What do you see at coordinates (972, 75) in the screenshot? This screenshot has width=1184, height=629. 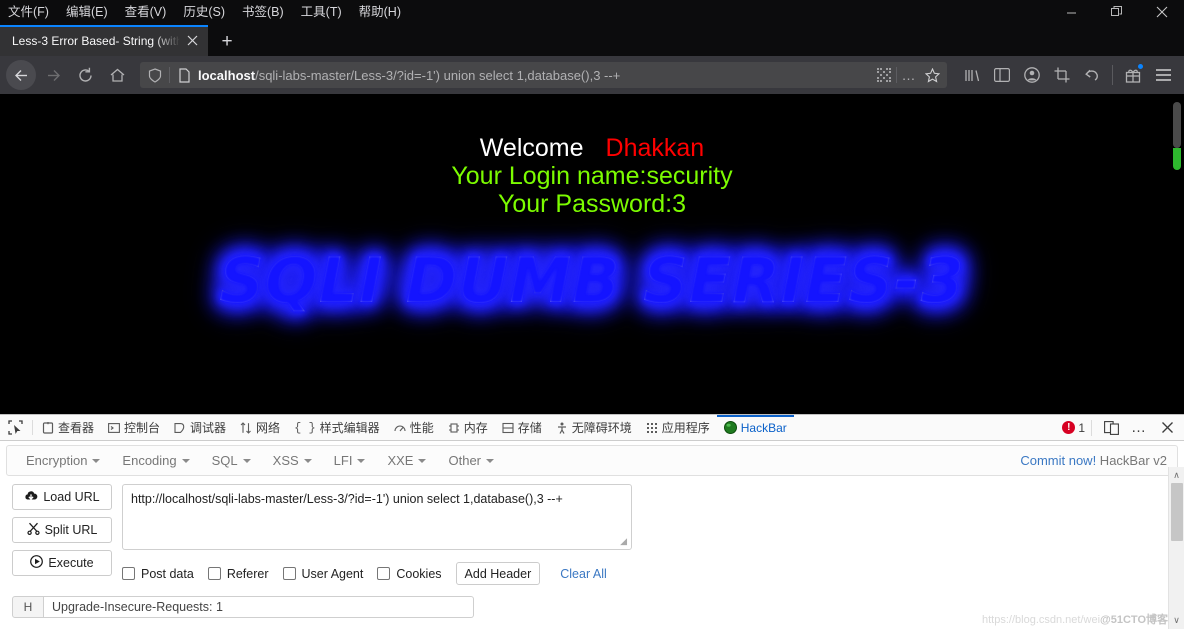 I see `library-icon` at bounding box center [972, 75].